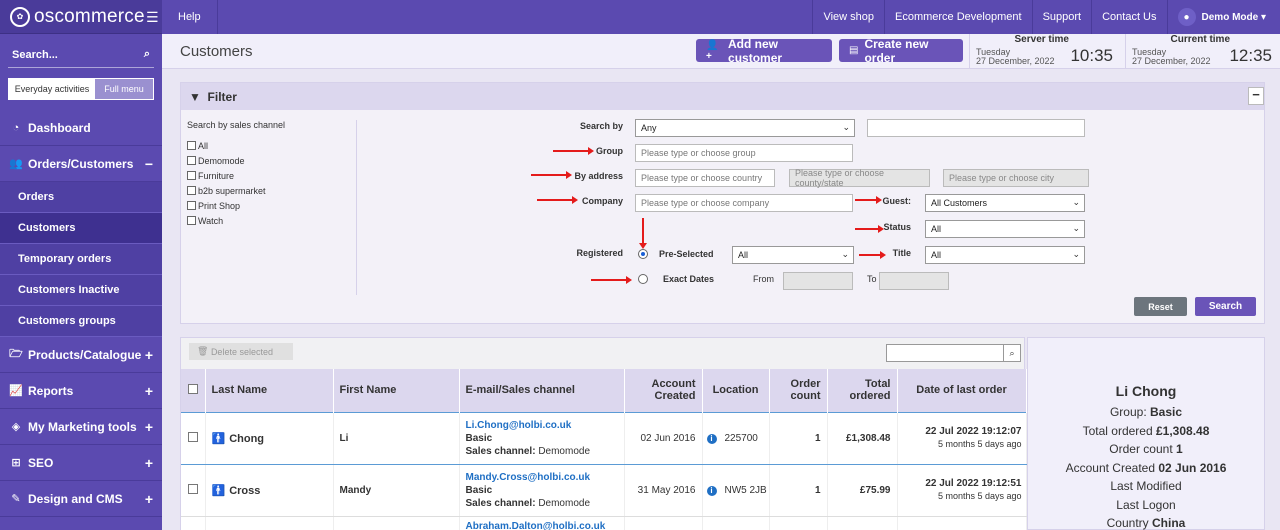 This screenshot has height=530, width=1280. What do you see at coordinates (1128, 17) in the screenshot?
I see `contact-us-link: Contact Us` at bounding box center [1128, 17].